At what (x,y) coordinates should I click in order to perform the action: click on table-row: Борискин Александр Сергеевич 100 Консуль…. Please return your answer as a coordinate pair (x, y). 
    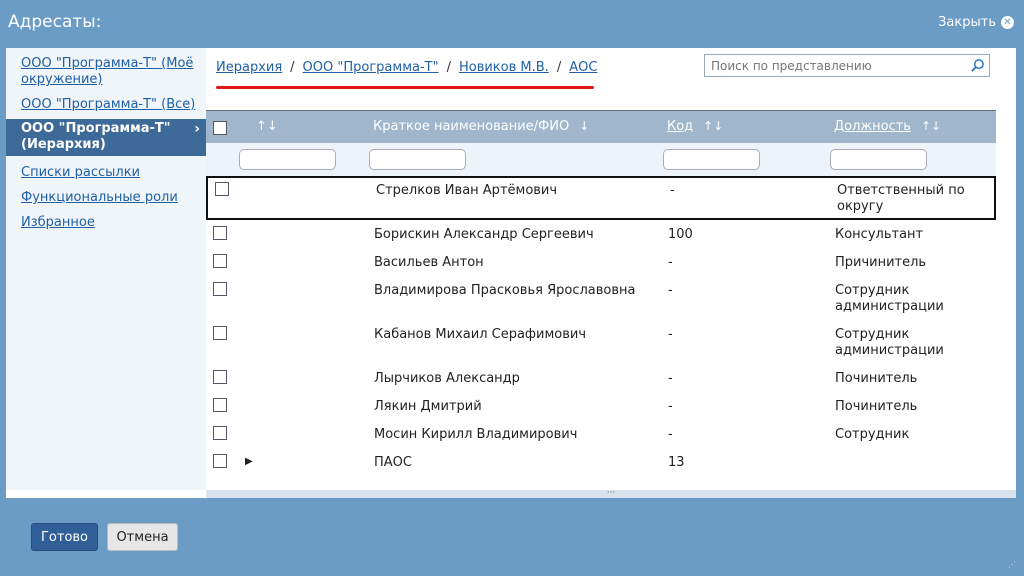
    Looking at the image, I should click on (601, 240).